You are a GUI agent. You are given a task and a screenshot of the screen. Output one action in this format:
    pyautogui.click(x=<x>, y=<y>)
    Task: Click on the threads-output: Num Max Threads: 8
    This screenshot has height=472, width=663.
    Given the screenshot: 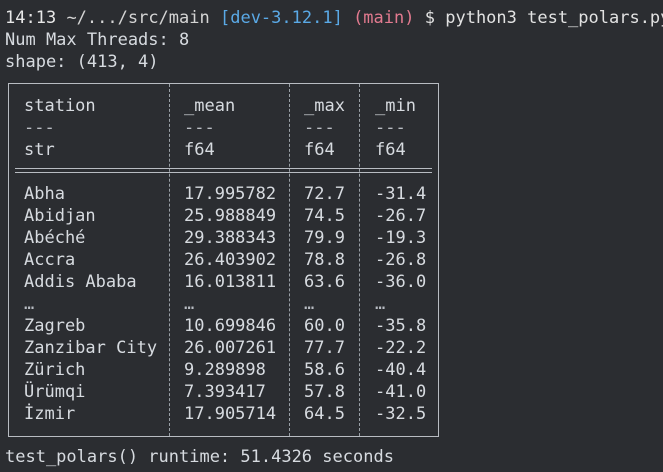 What is the action you would take?
    pyautogui.click(x=97, y=40)
    